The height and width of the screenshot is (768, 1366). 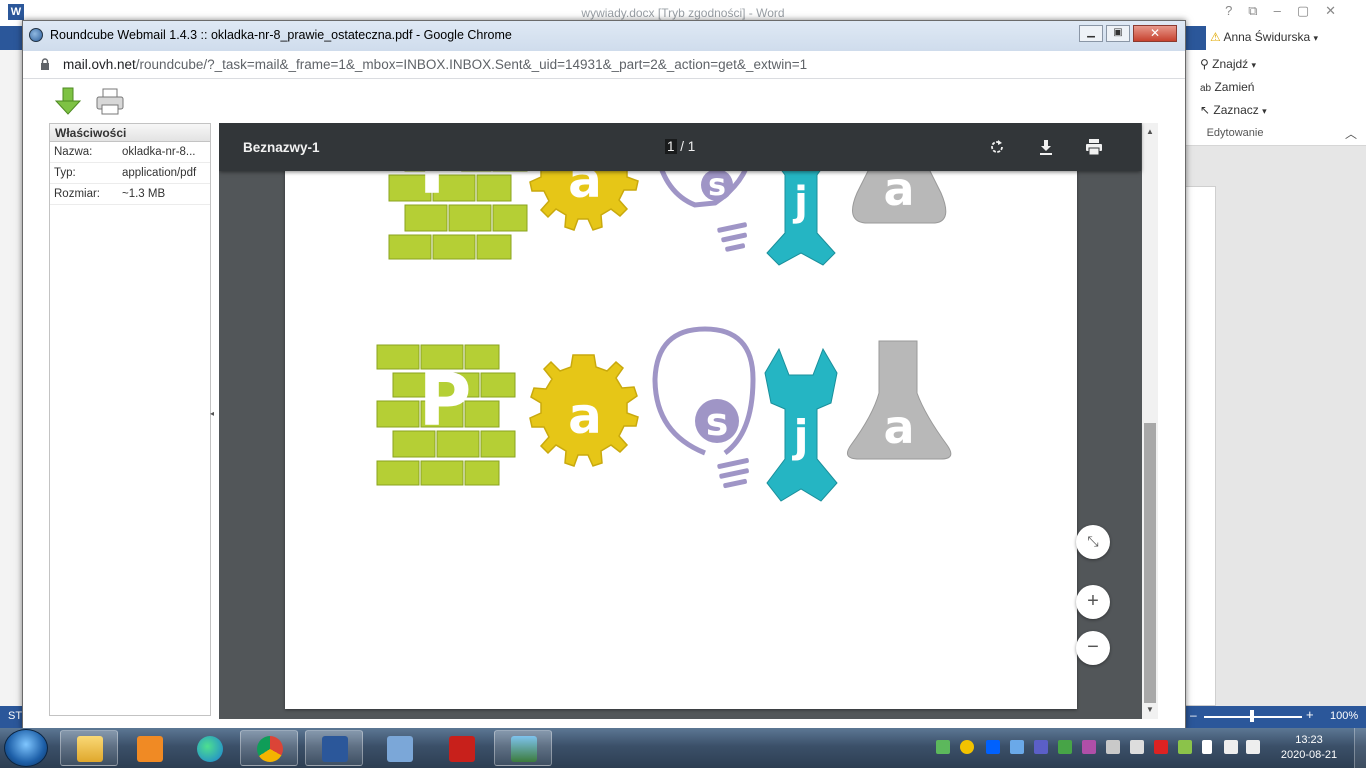 What do you see at coordinates (1193, 715) in the screenshot?
I see `zoom-out-button: –` at bounding box center [1193, 715].